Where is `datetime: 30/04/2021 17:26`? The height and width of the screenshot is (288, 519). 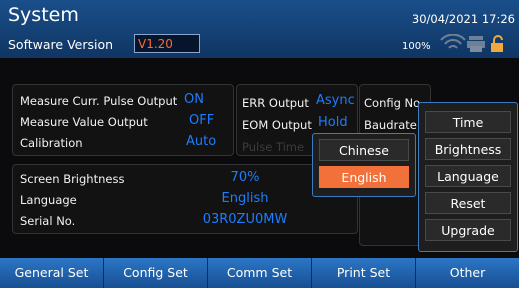
datetime: 30/04/2021 17:26 is located at coordinates (463, 19).